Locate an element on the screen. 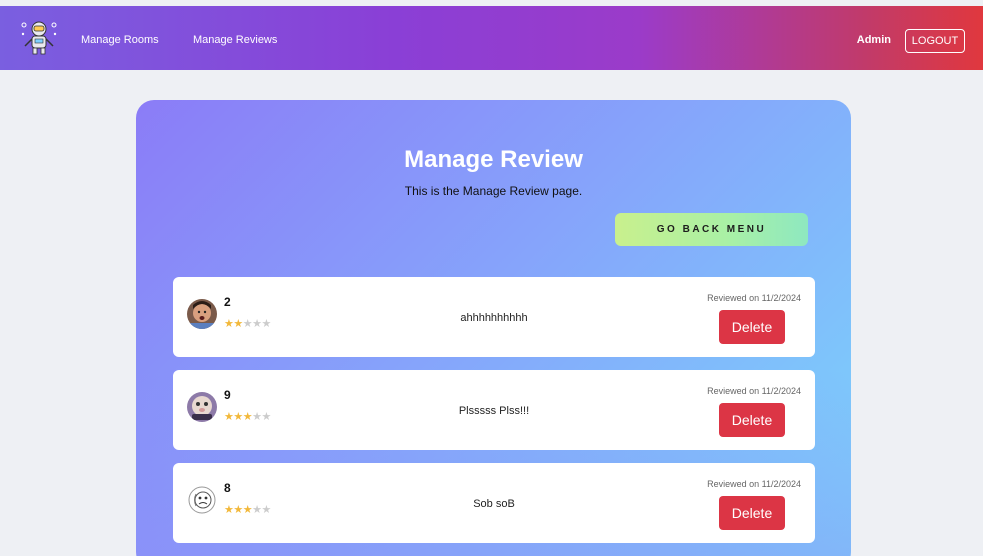 The image size is (983, 556). nav-link-manage-reviews: Manage Reviews is located at coordinates (235, 40).